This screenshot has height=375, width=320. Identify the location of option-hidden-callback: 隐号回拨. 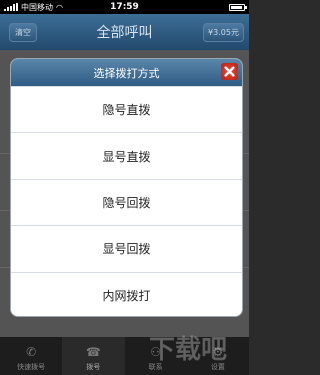
(126, 202).